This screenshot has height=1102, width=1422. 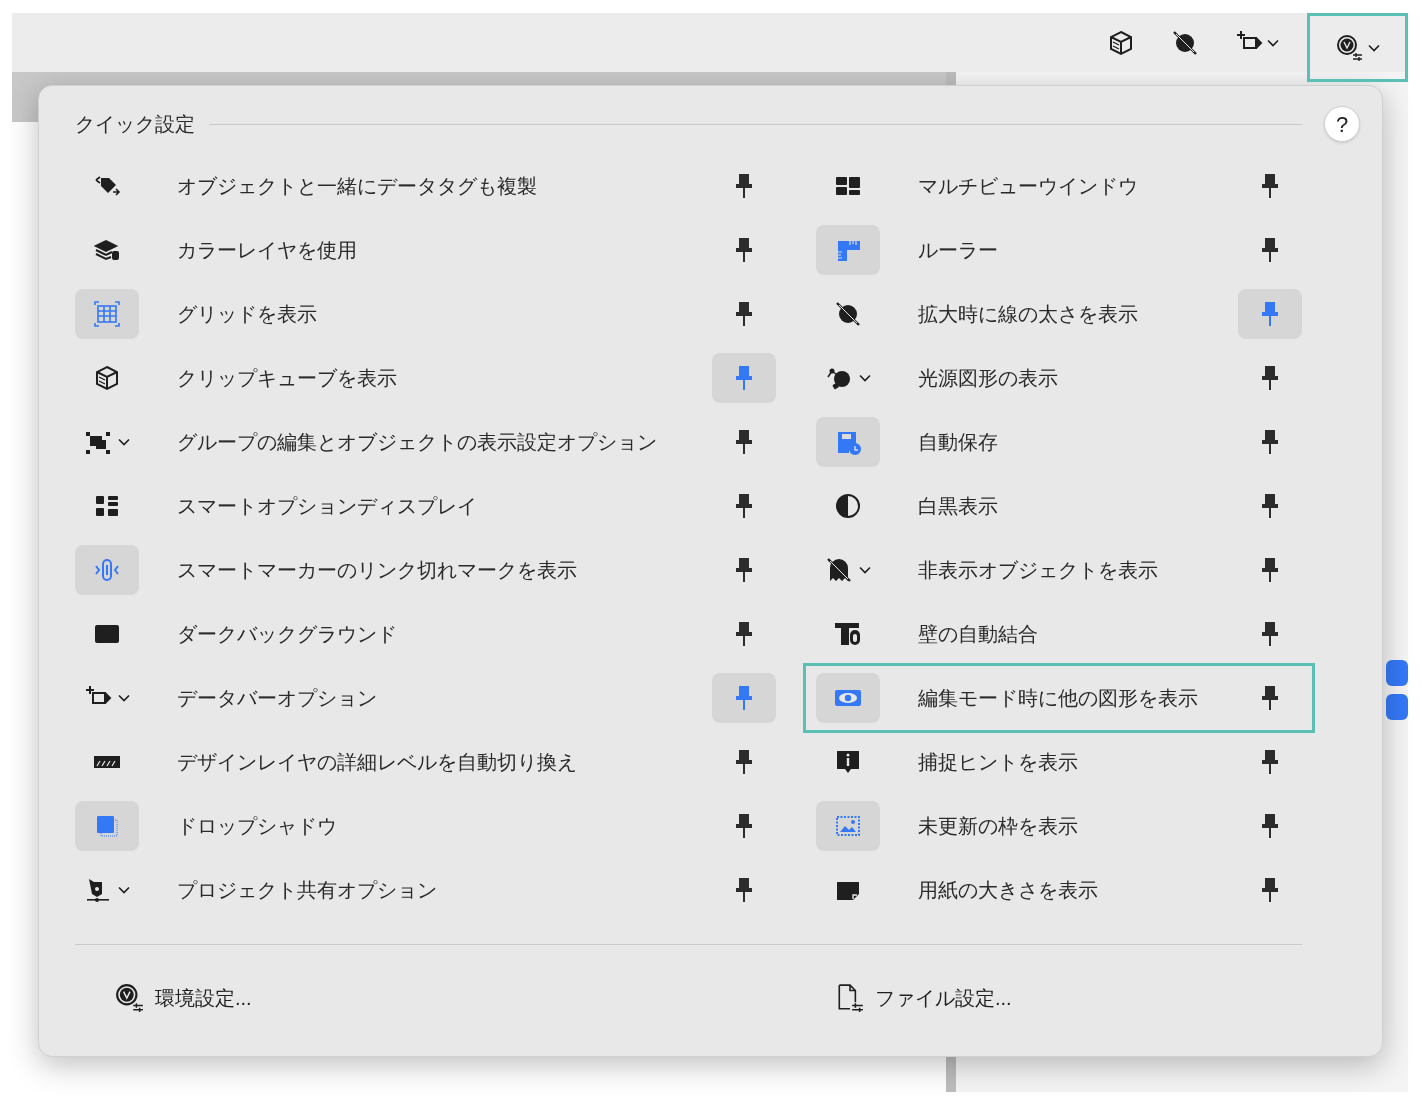 I want to click on setting-label: 未更新の枠を表示, so click(x=998, y=826).